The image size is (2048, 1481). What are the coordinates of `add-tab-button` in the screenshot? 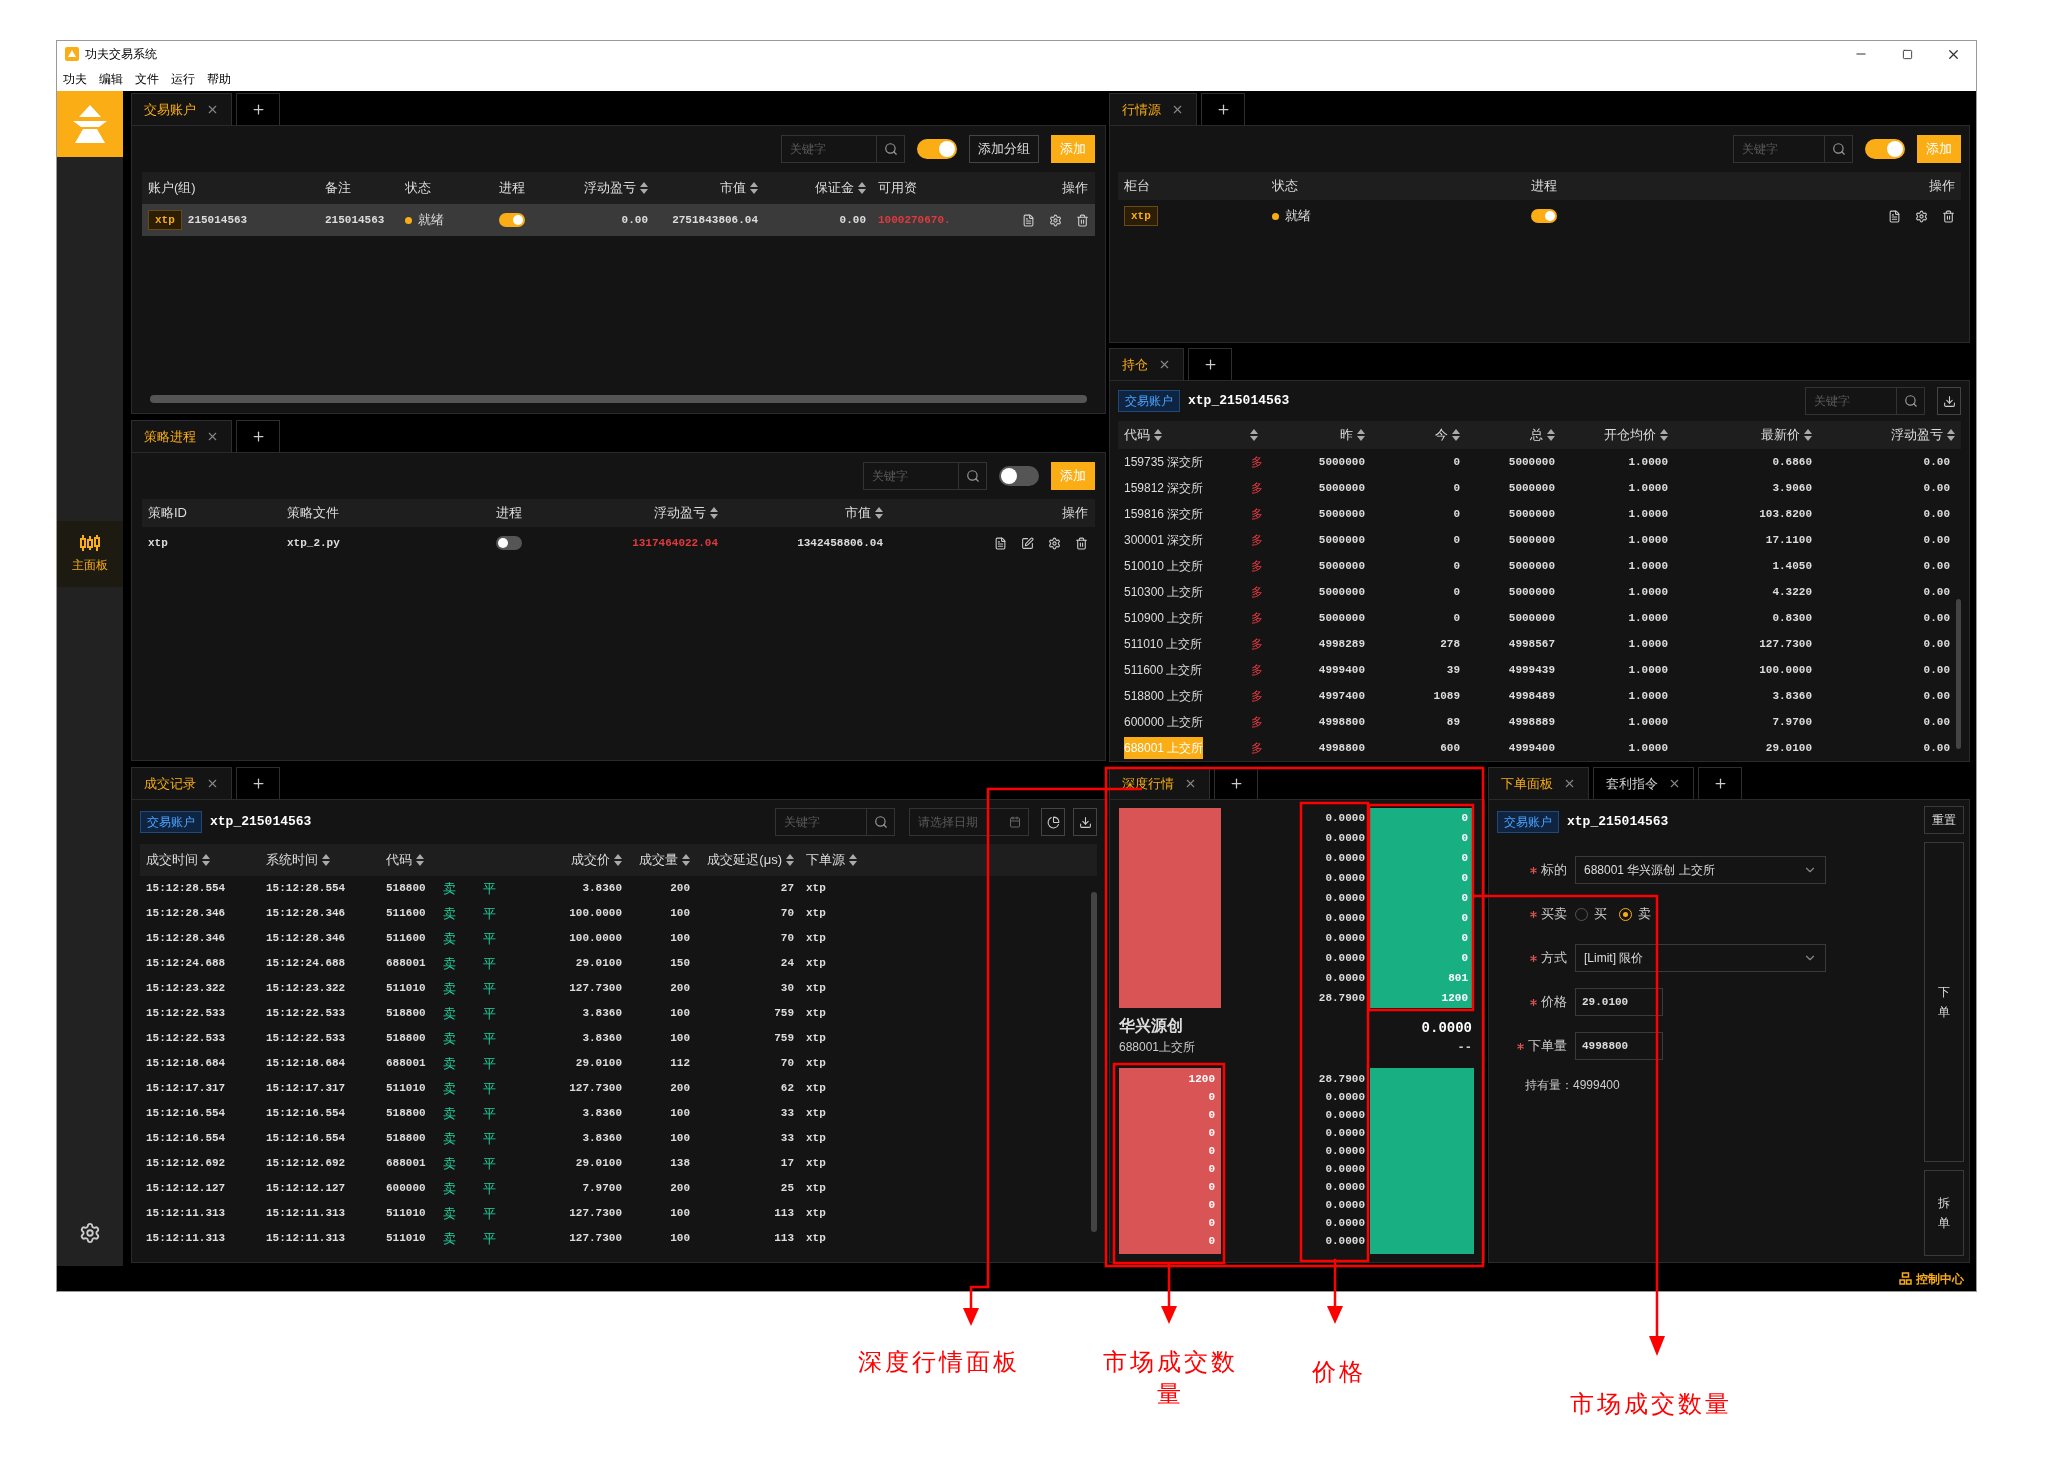 It's located at (1236, 783).